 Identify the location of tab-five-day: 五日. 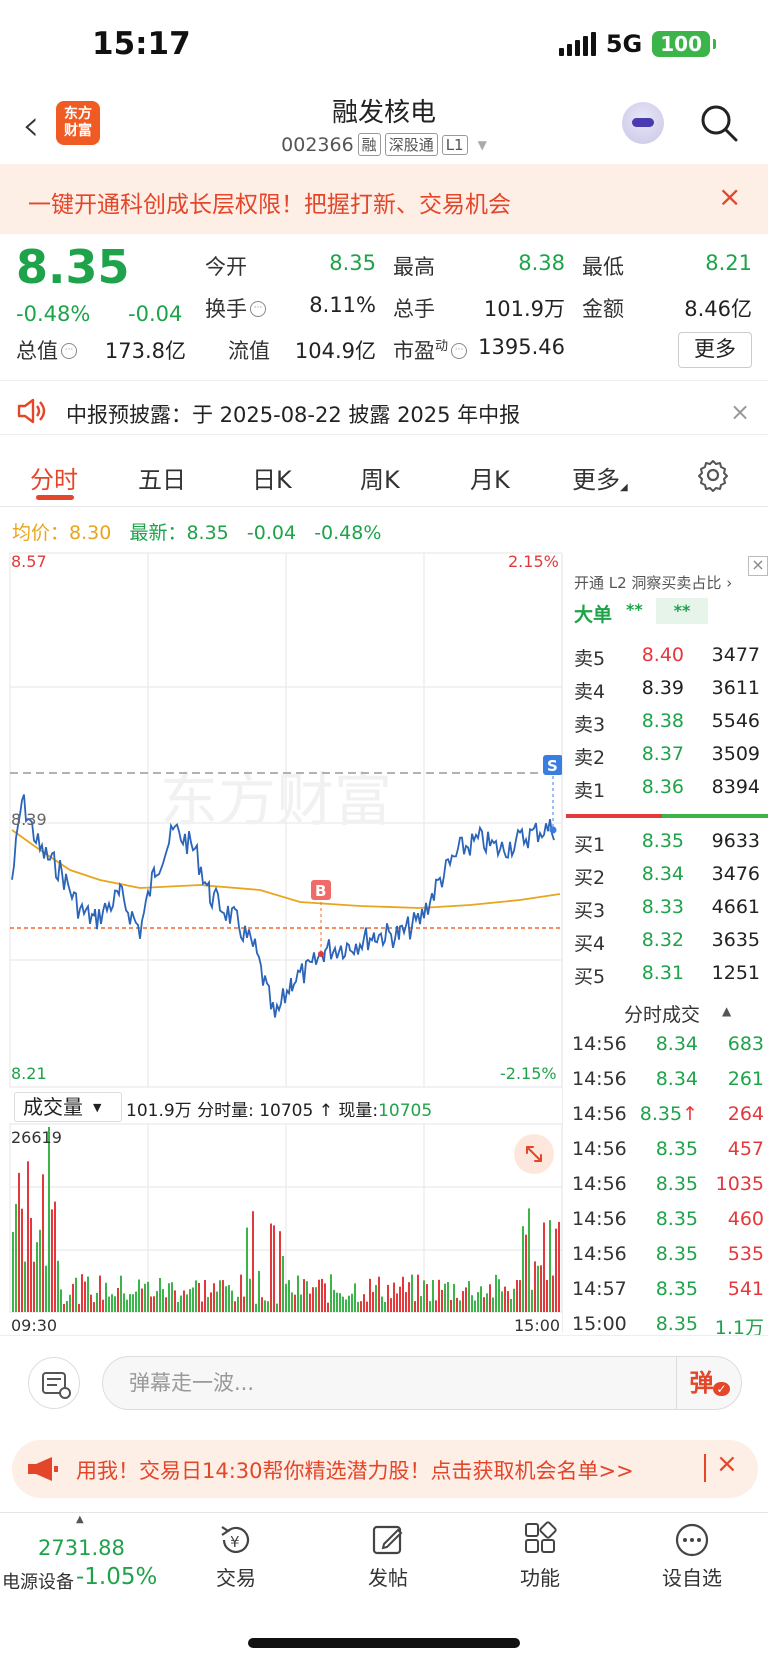
(162, 477).